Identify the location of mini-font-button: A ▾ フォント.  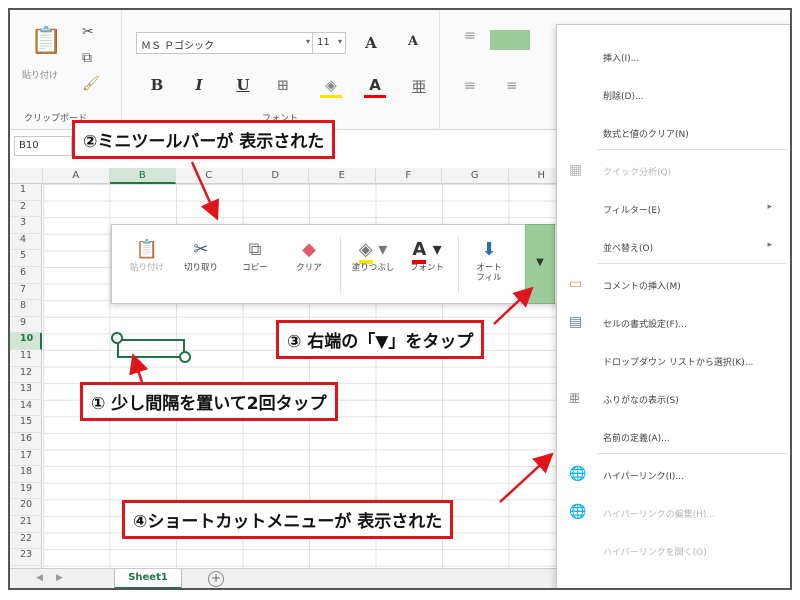
(427, 265).